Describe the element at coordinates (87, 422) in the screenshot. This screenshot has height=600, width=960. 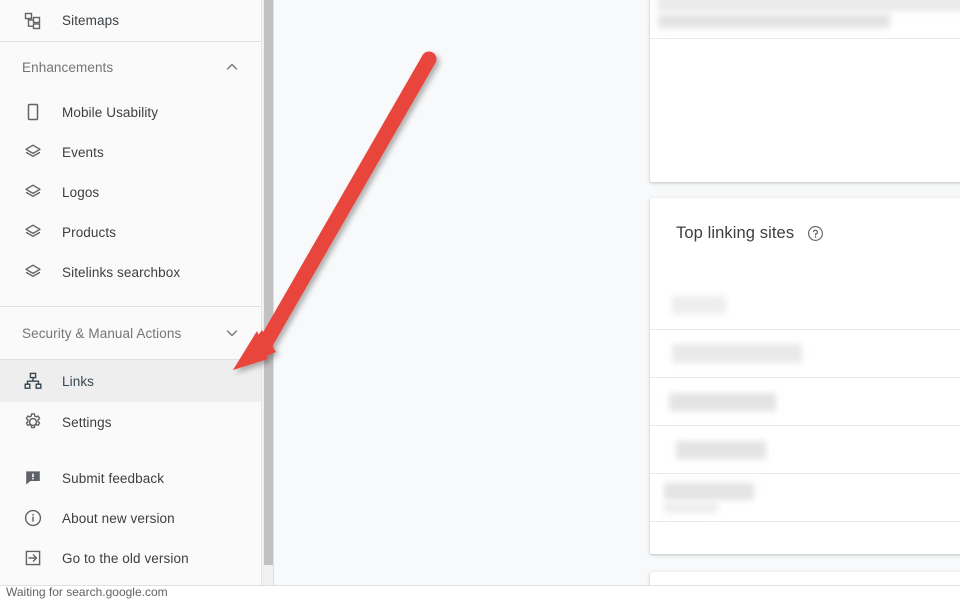
I see `sidebar-item-label: Settings` at that location.